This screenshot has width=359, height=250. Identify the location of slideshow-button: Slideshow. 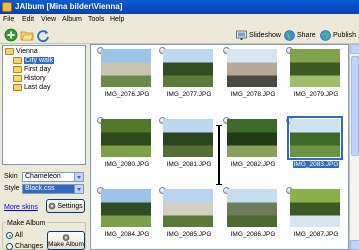
(258, 35).